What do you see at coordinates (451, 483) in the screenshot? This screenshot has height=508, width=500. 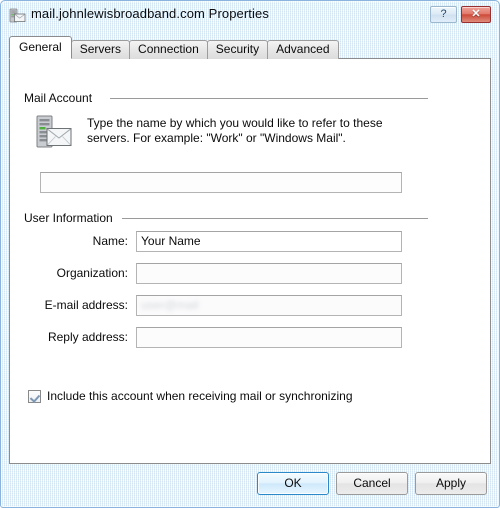 I see `apply-button: Apply` at bounding box center [451, 483].